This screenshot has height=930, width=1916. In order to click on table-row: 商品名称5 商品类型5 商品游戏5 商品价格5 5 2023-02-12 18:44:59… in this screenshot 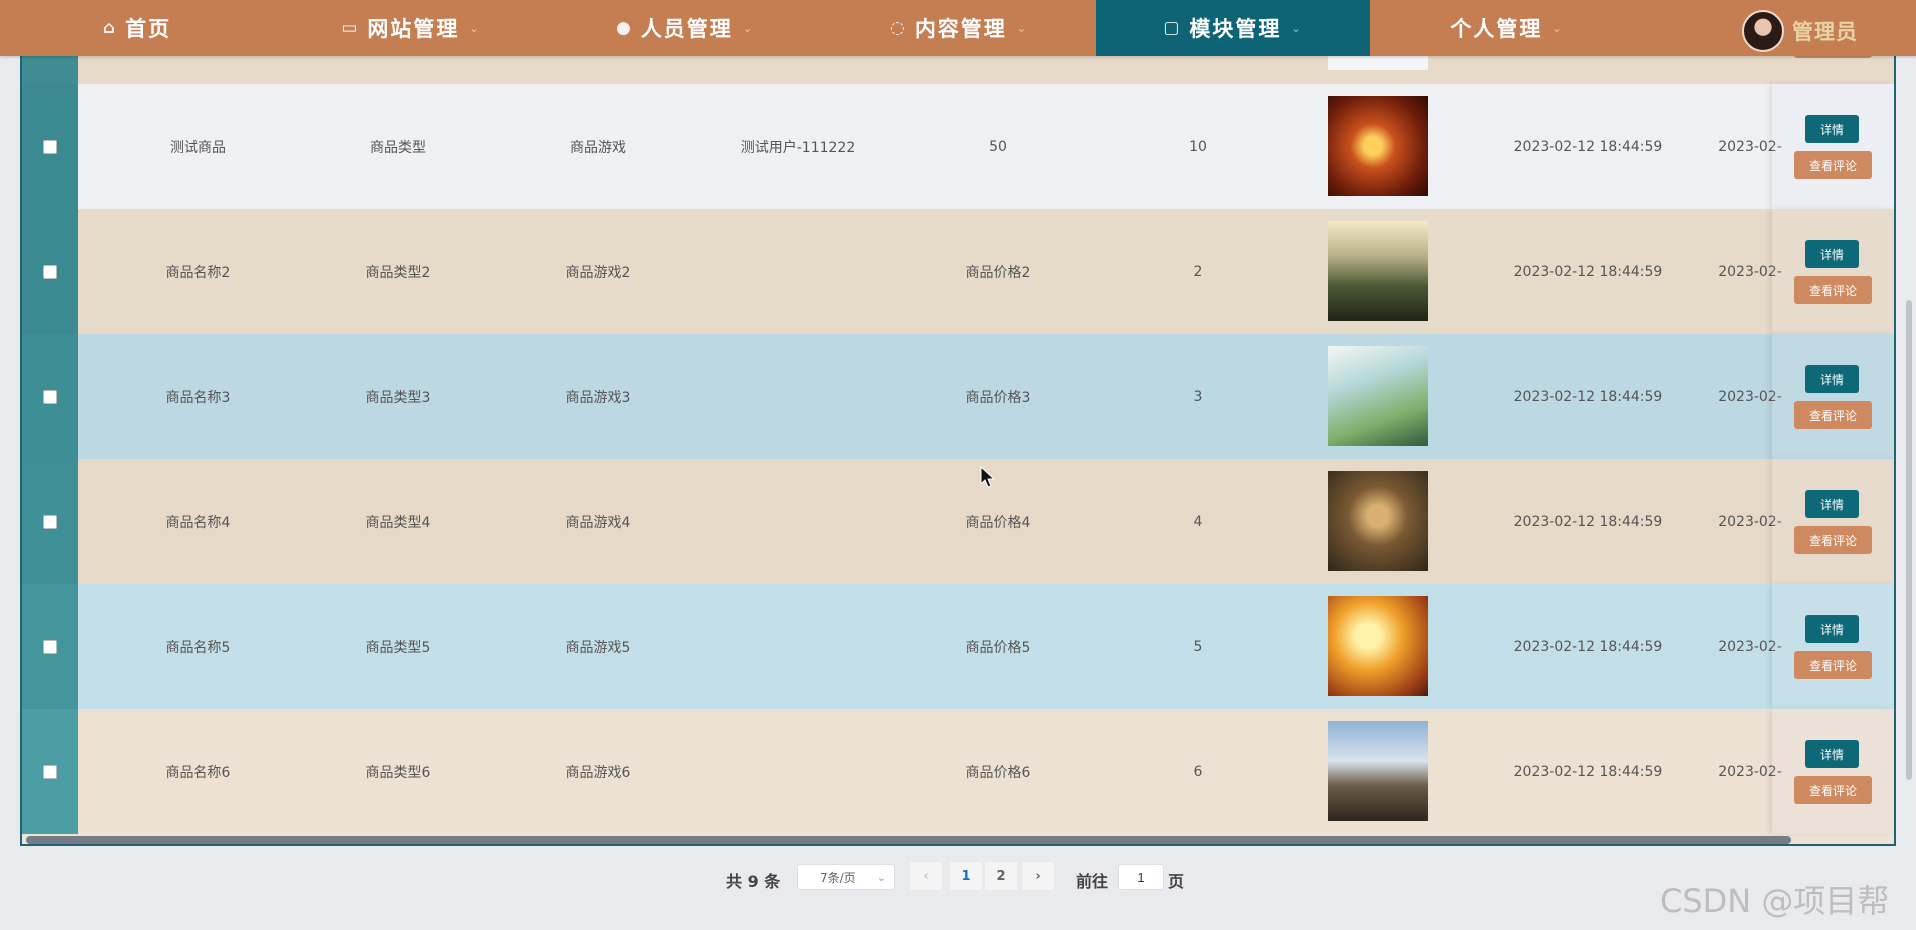, I will do `click(958, 646)`.